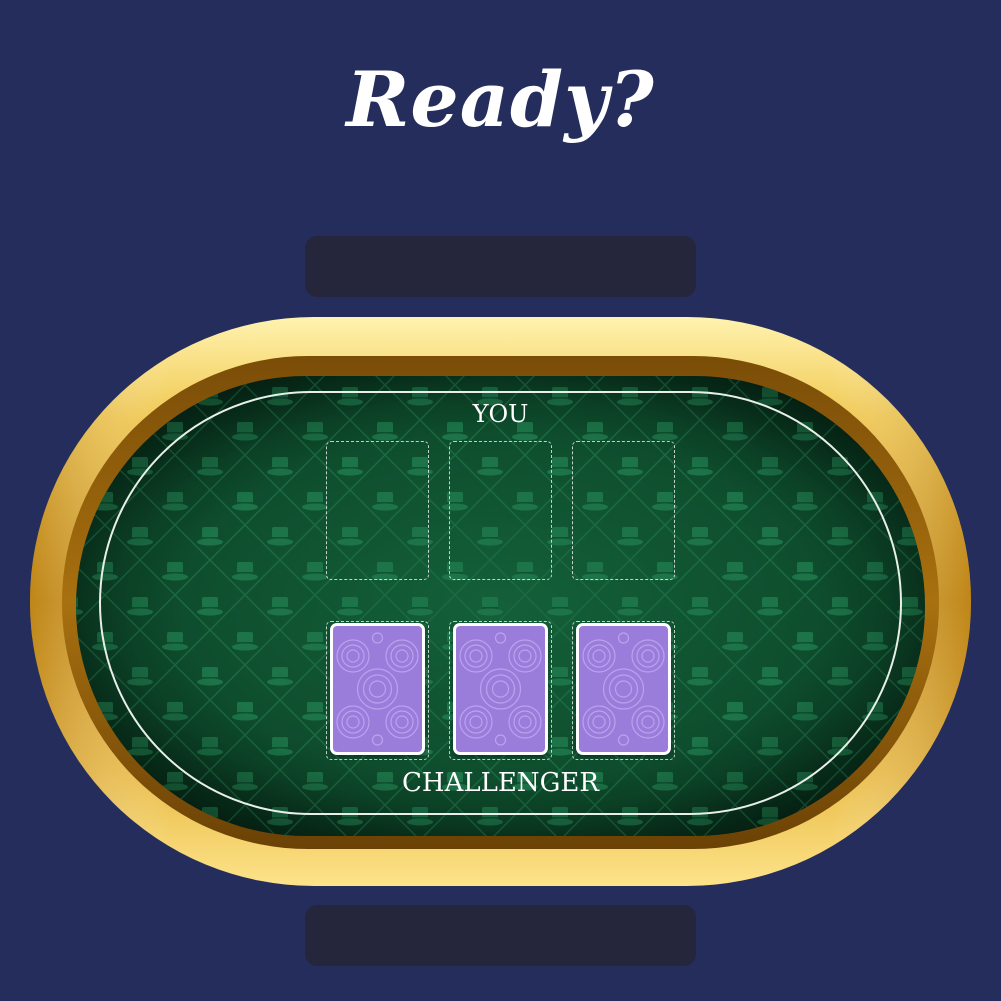 Image resolution: width=1001 pixels, height=1001 pixels. I want to click on opponent-label: CHALLENGER, so click(500, 783).